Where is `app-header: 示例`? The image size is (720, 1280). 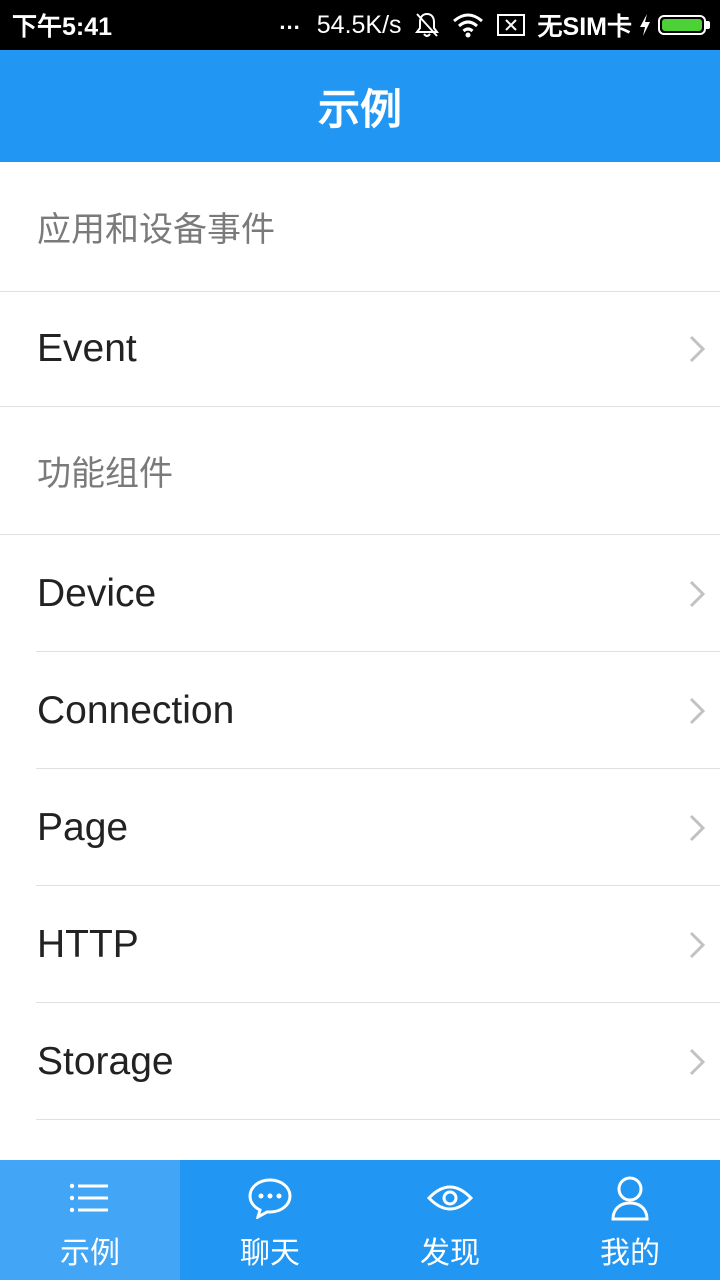
app-header: 示例 is located at coordinates (360, 106).